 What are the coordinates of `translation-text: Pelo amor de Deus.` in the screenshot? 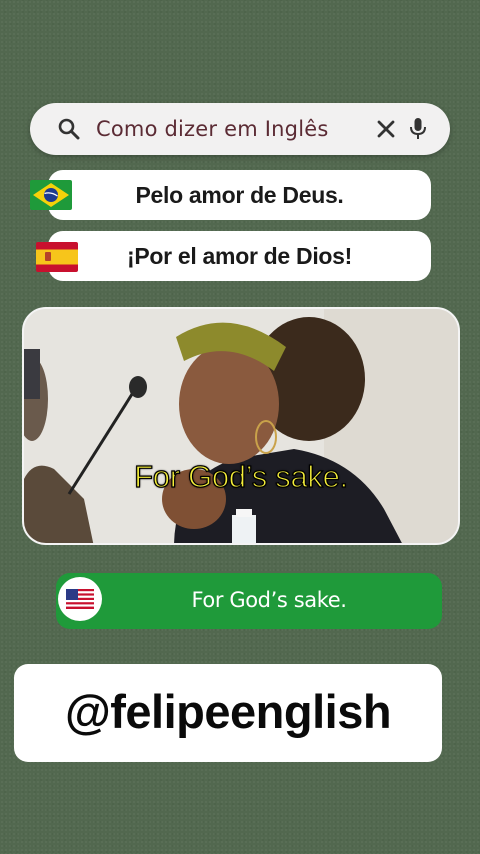 It's located at (239, 195).